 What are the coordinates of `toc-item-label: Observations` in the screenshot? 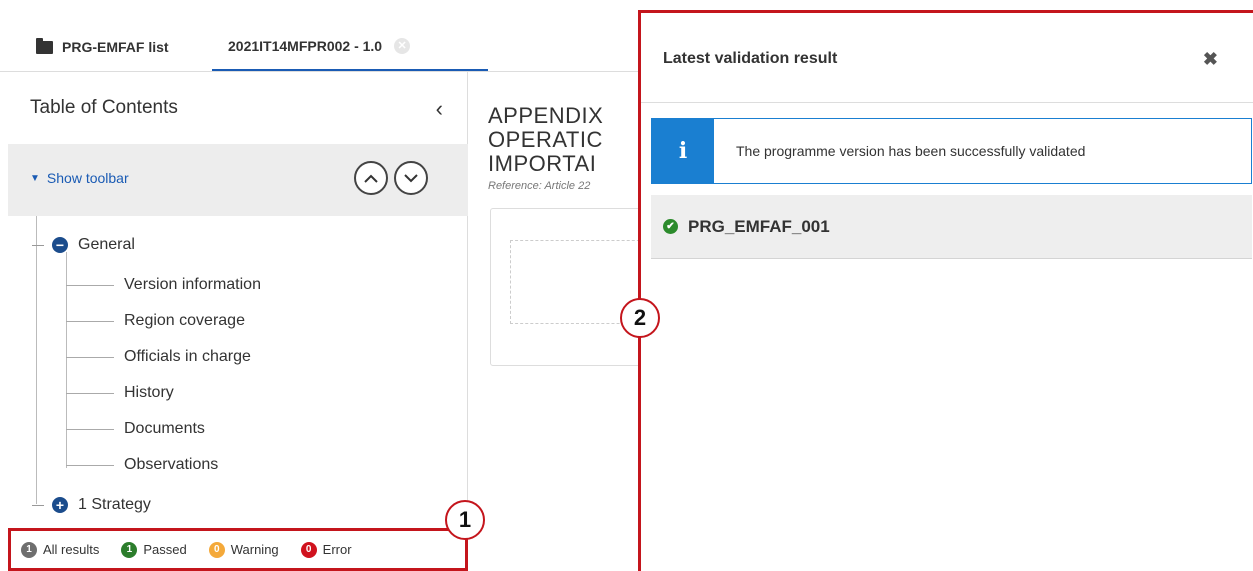 It's located at (171, 464).